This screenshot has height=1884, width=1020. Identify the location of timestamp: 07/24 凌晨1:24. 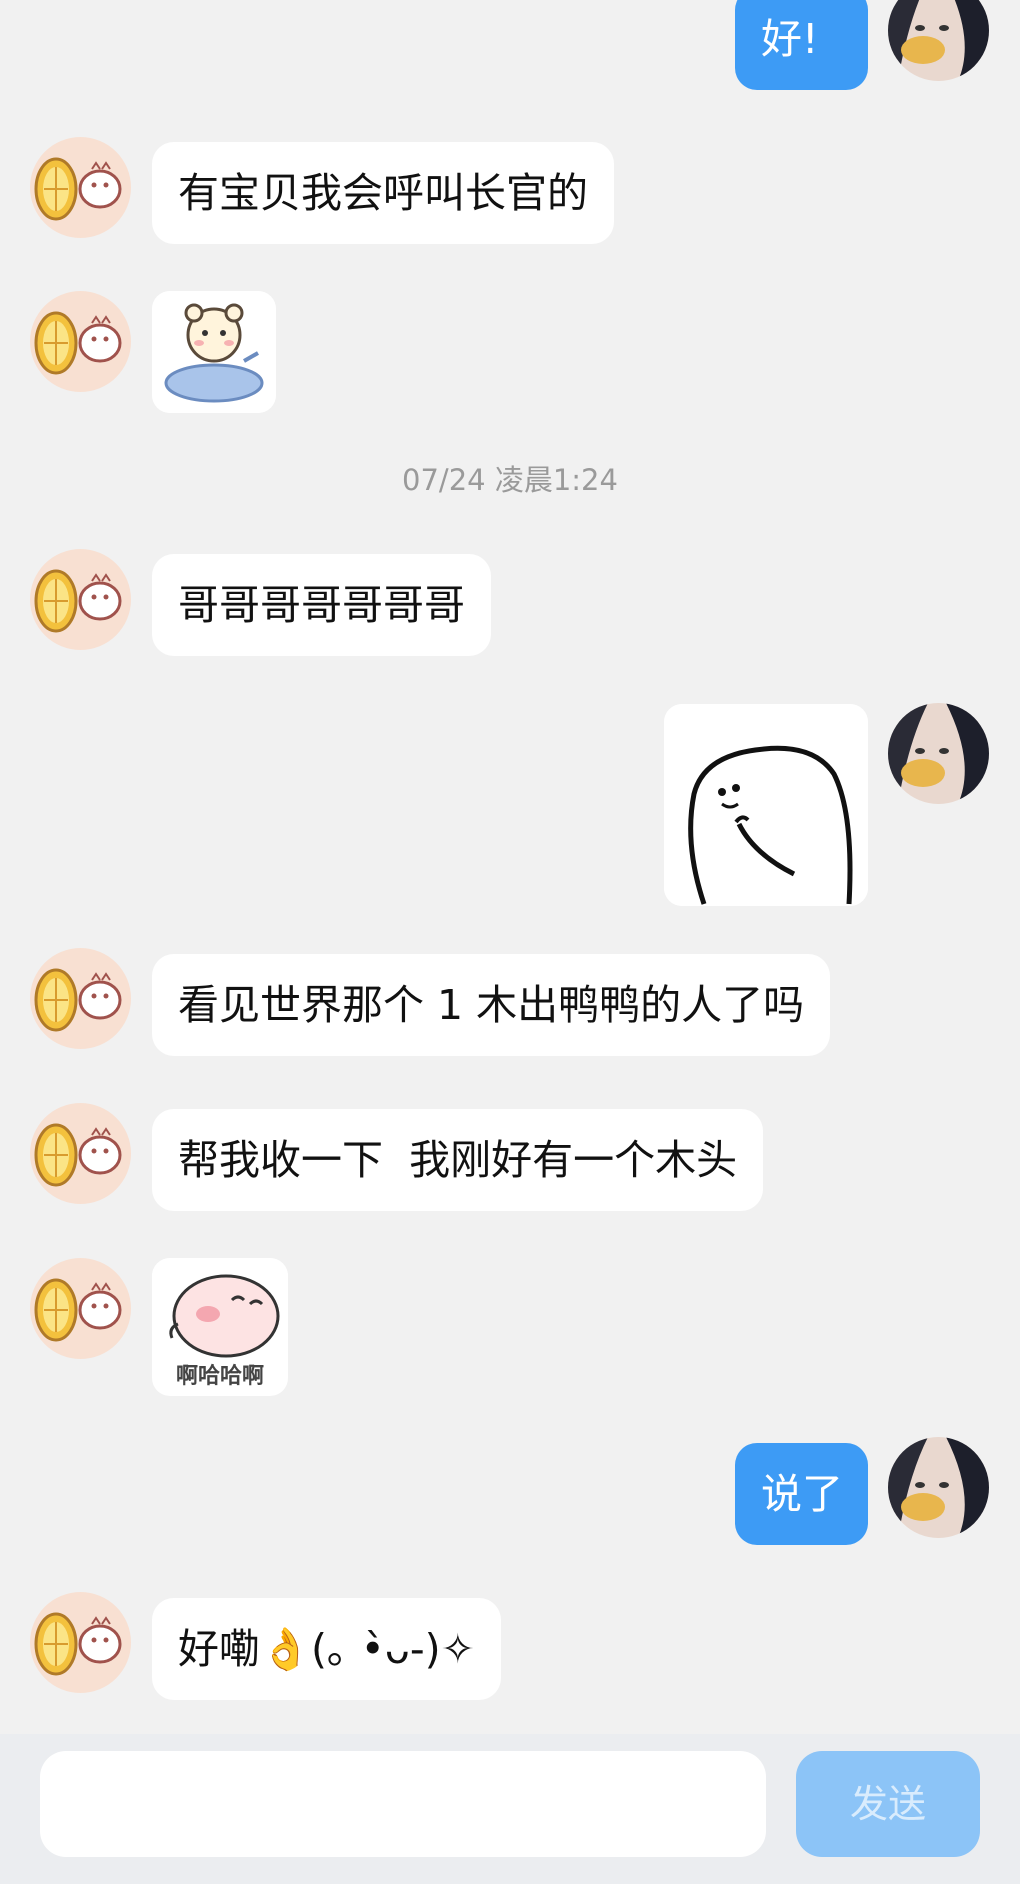
(510, 480).